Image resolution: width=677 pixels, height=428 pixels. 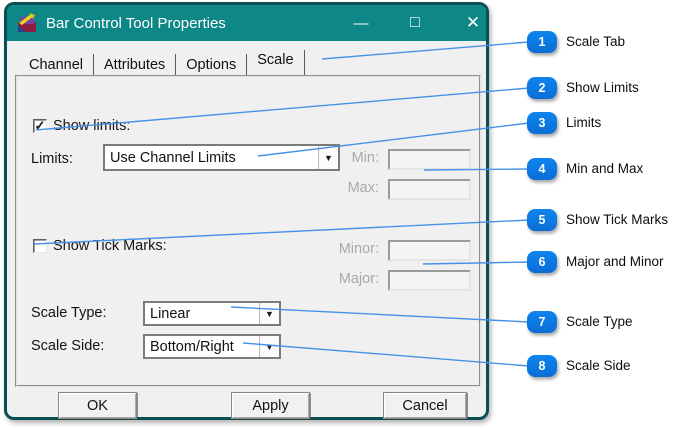 What do you see at coordinates (246, 23) in the screenshot?
I see `titlebar: Bar Control Tool Properties — □ ✕` at bounding box center [246, 23].